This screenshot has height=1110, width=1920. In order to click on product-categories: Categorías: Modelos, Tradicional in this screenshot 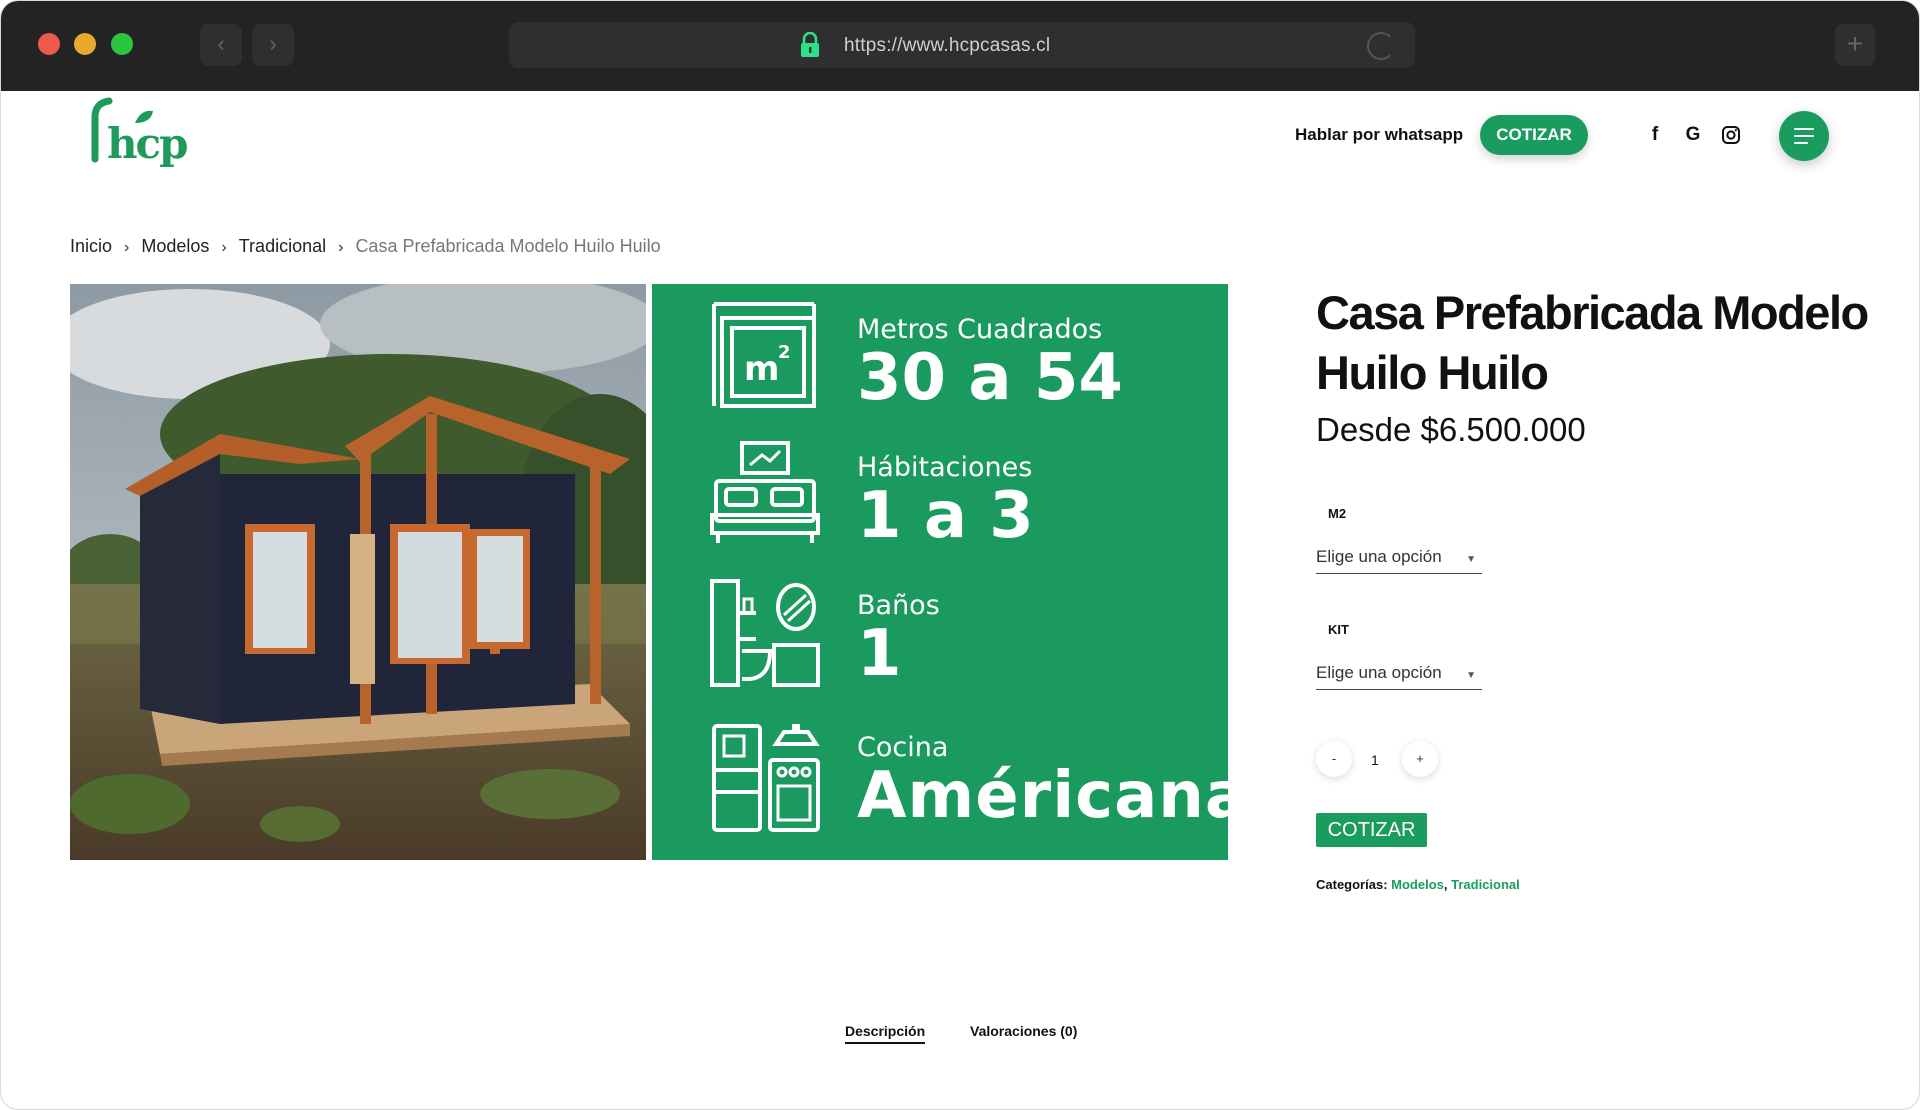, I will do `click(1418, 884)`.